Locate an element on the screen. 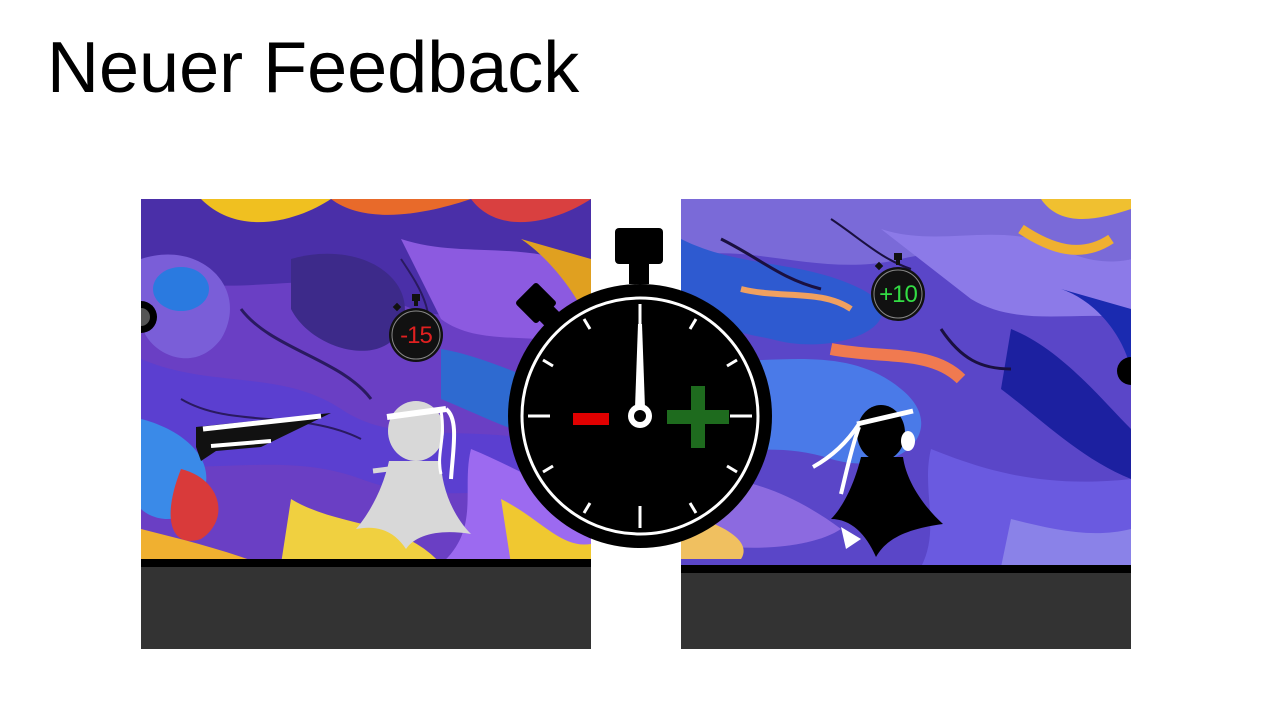 This screenshot has width=1280, height=720. slide-title: Neuer Feedback is located at coordinates (313, 68).